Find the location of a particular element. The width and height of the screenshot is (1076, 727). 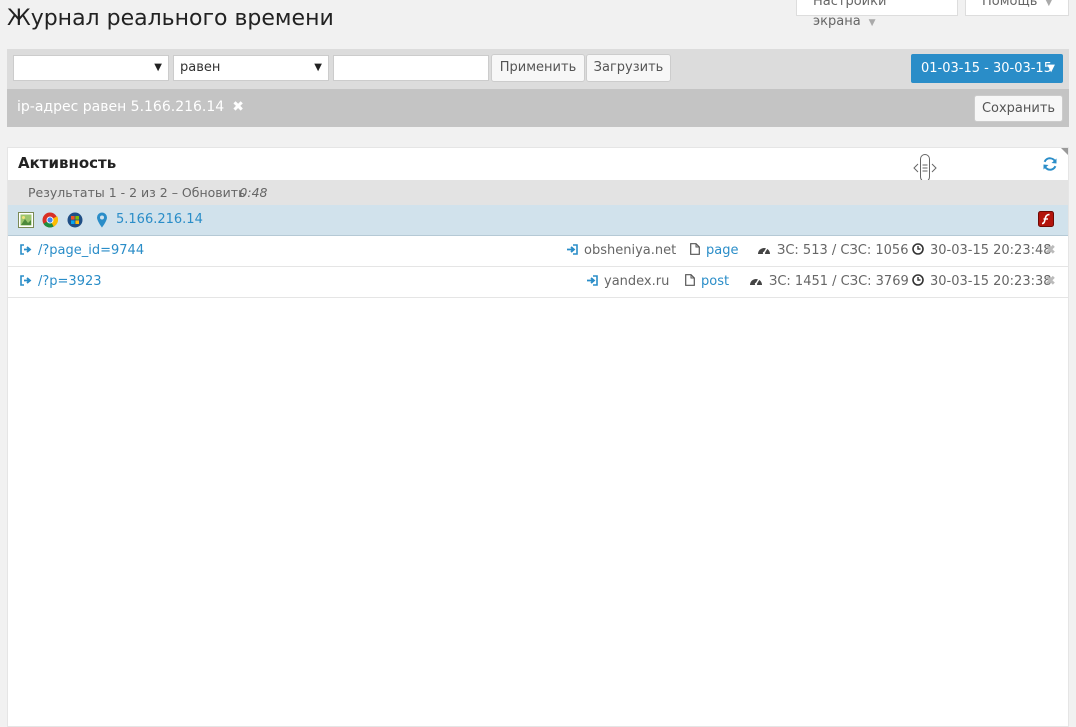

chrome-browser-icon is located at coordinates (50, 220).